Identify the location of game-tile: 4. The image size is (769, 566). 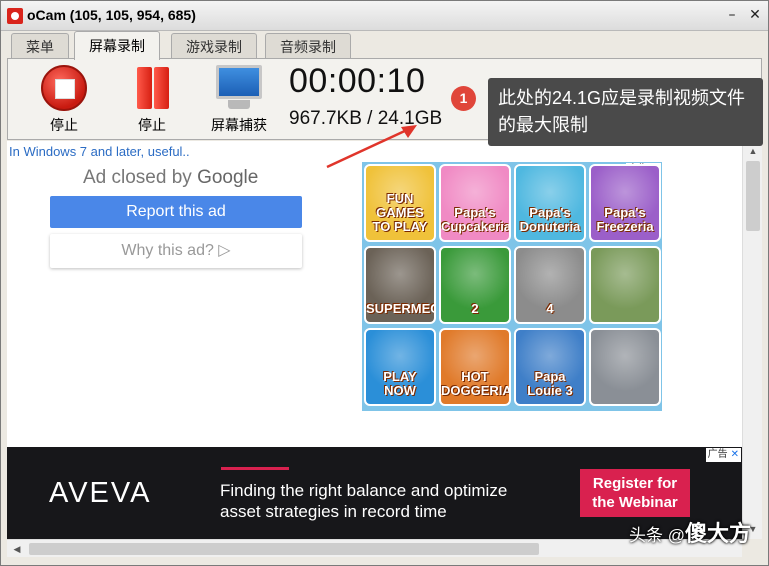
(550, 285).